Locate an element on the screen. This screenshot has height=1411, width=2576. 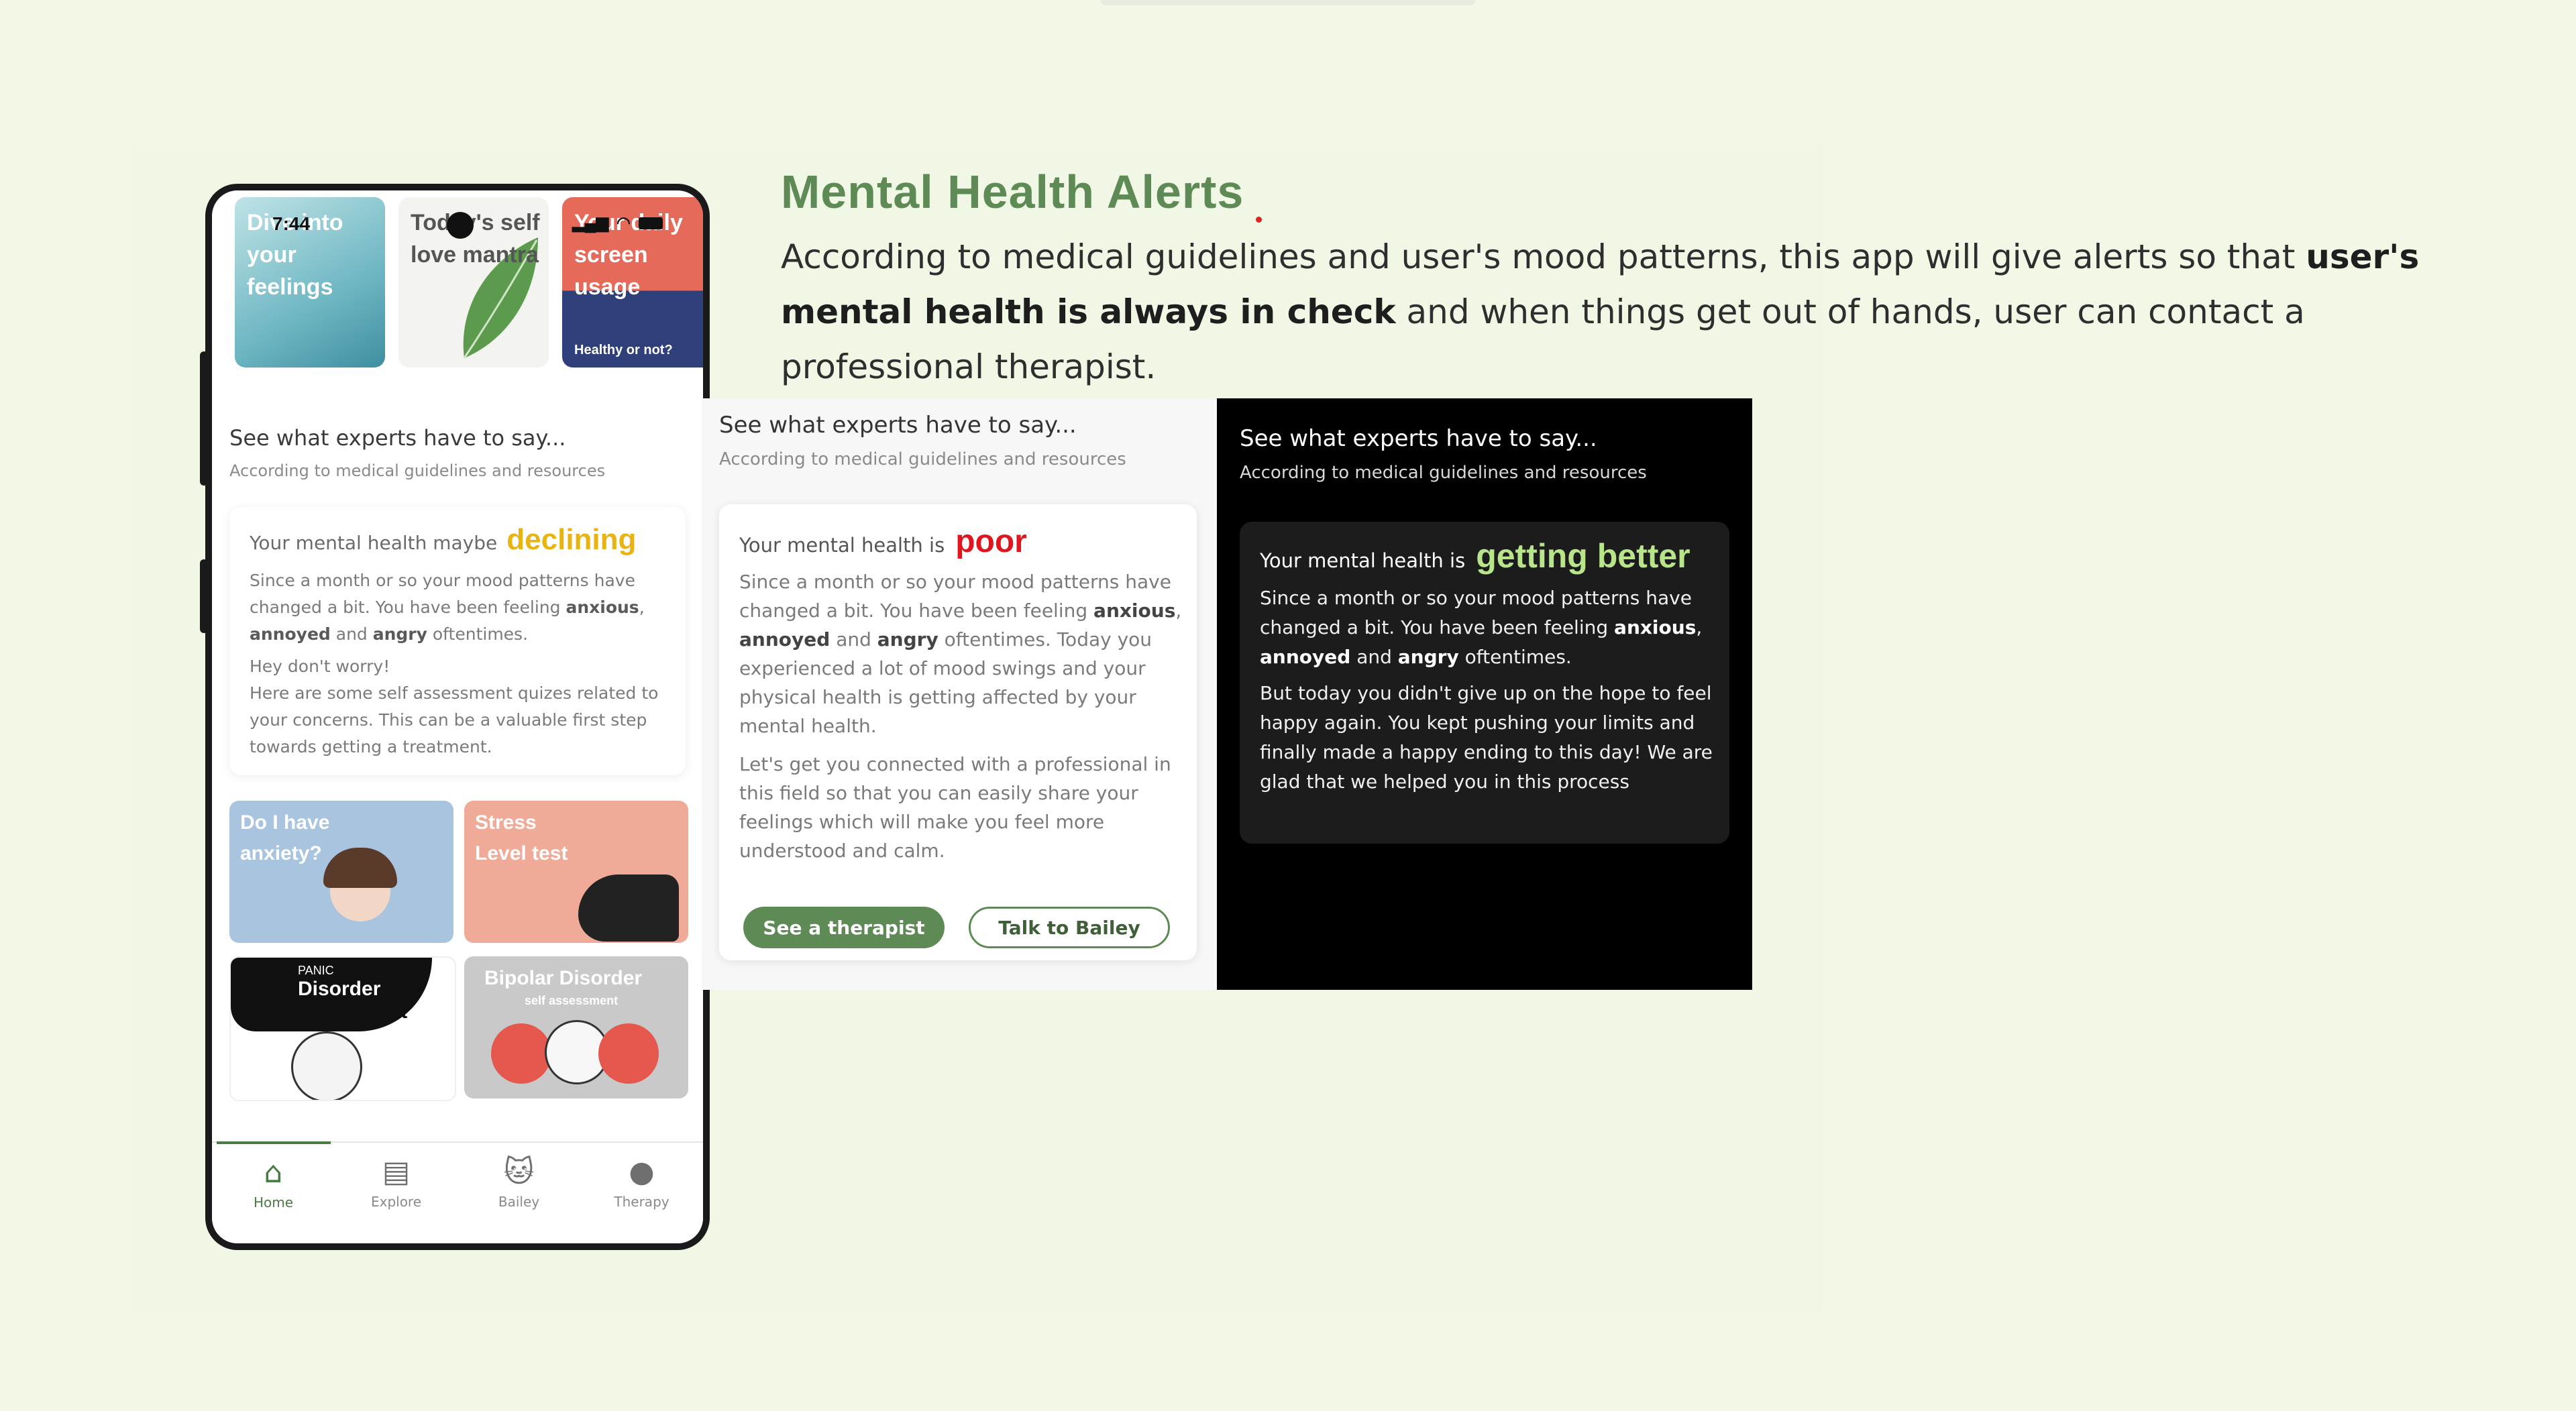
status-icons: ▂▄▆ ◠ is located at coordinates (617, 223).